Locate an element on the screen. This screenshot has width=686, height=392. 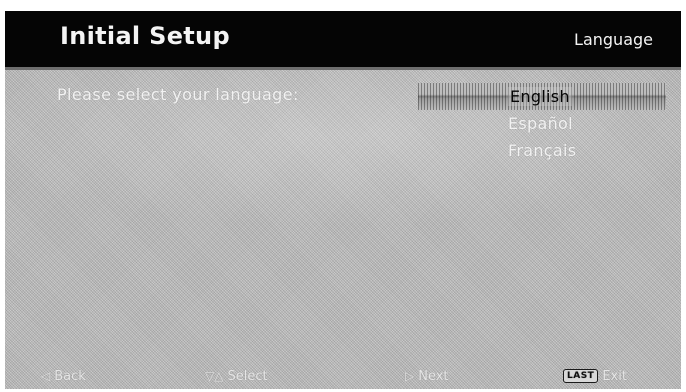
language-option-label: English is located at coordinates (540, 96).